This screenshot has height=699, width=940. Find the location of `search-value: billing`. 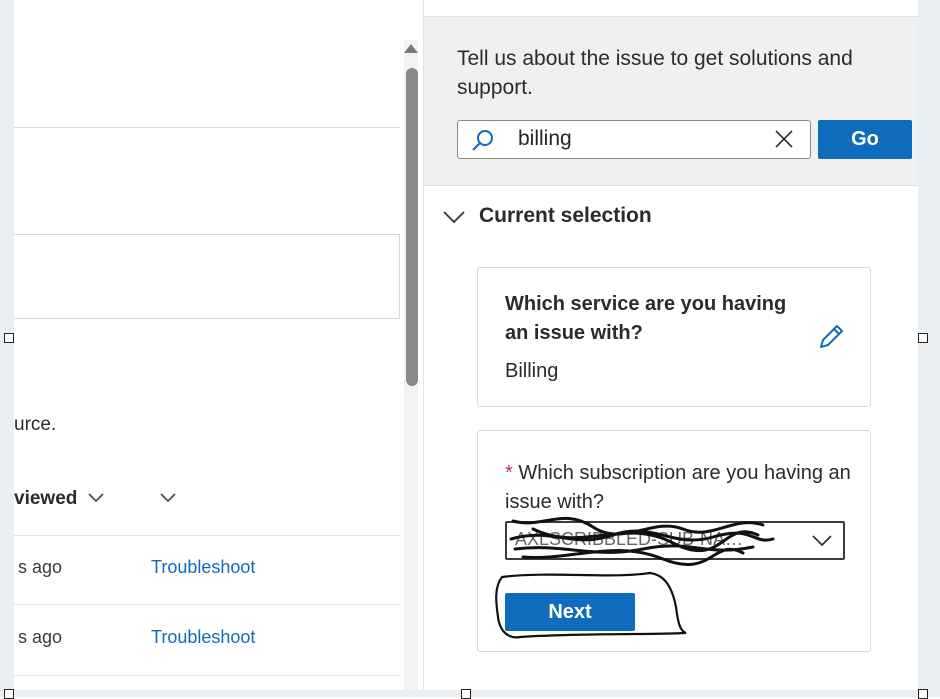

search-value: billing is located at coordinates (545, 139).